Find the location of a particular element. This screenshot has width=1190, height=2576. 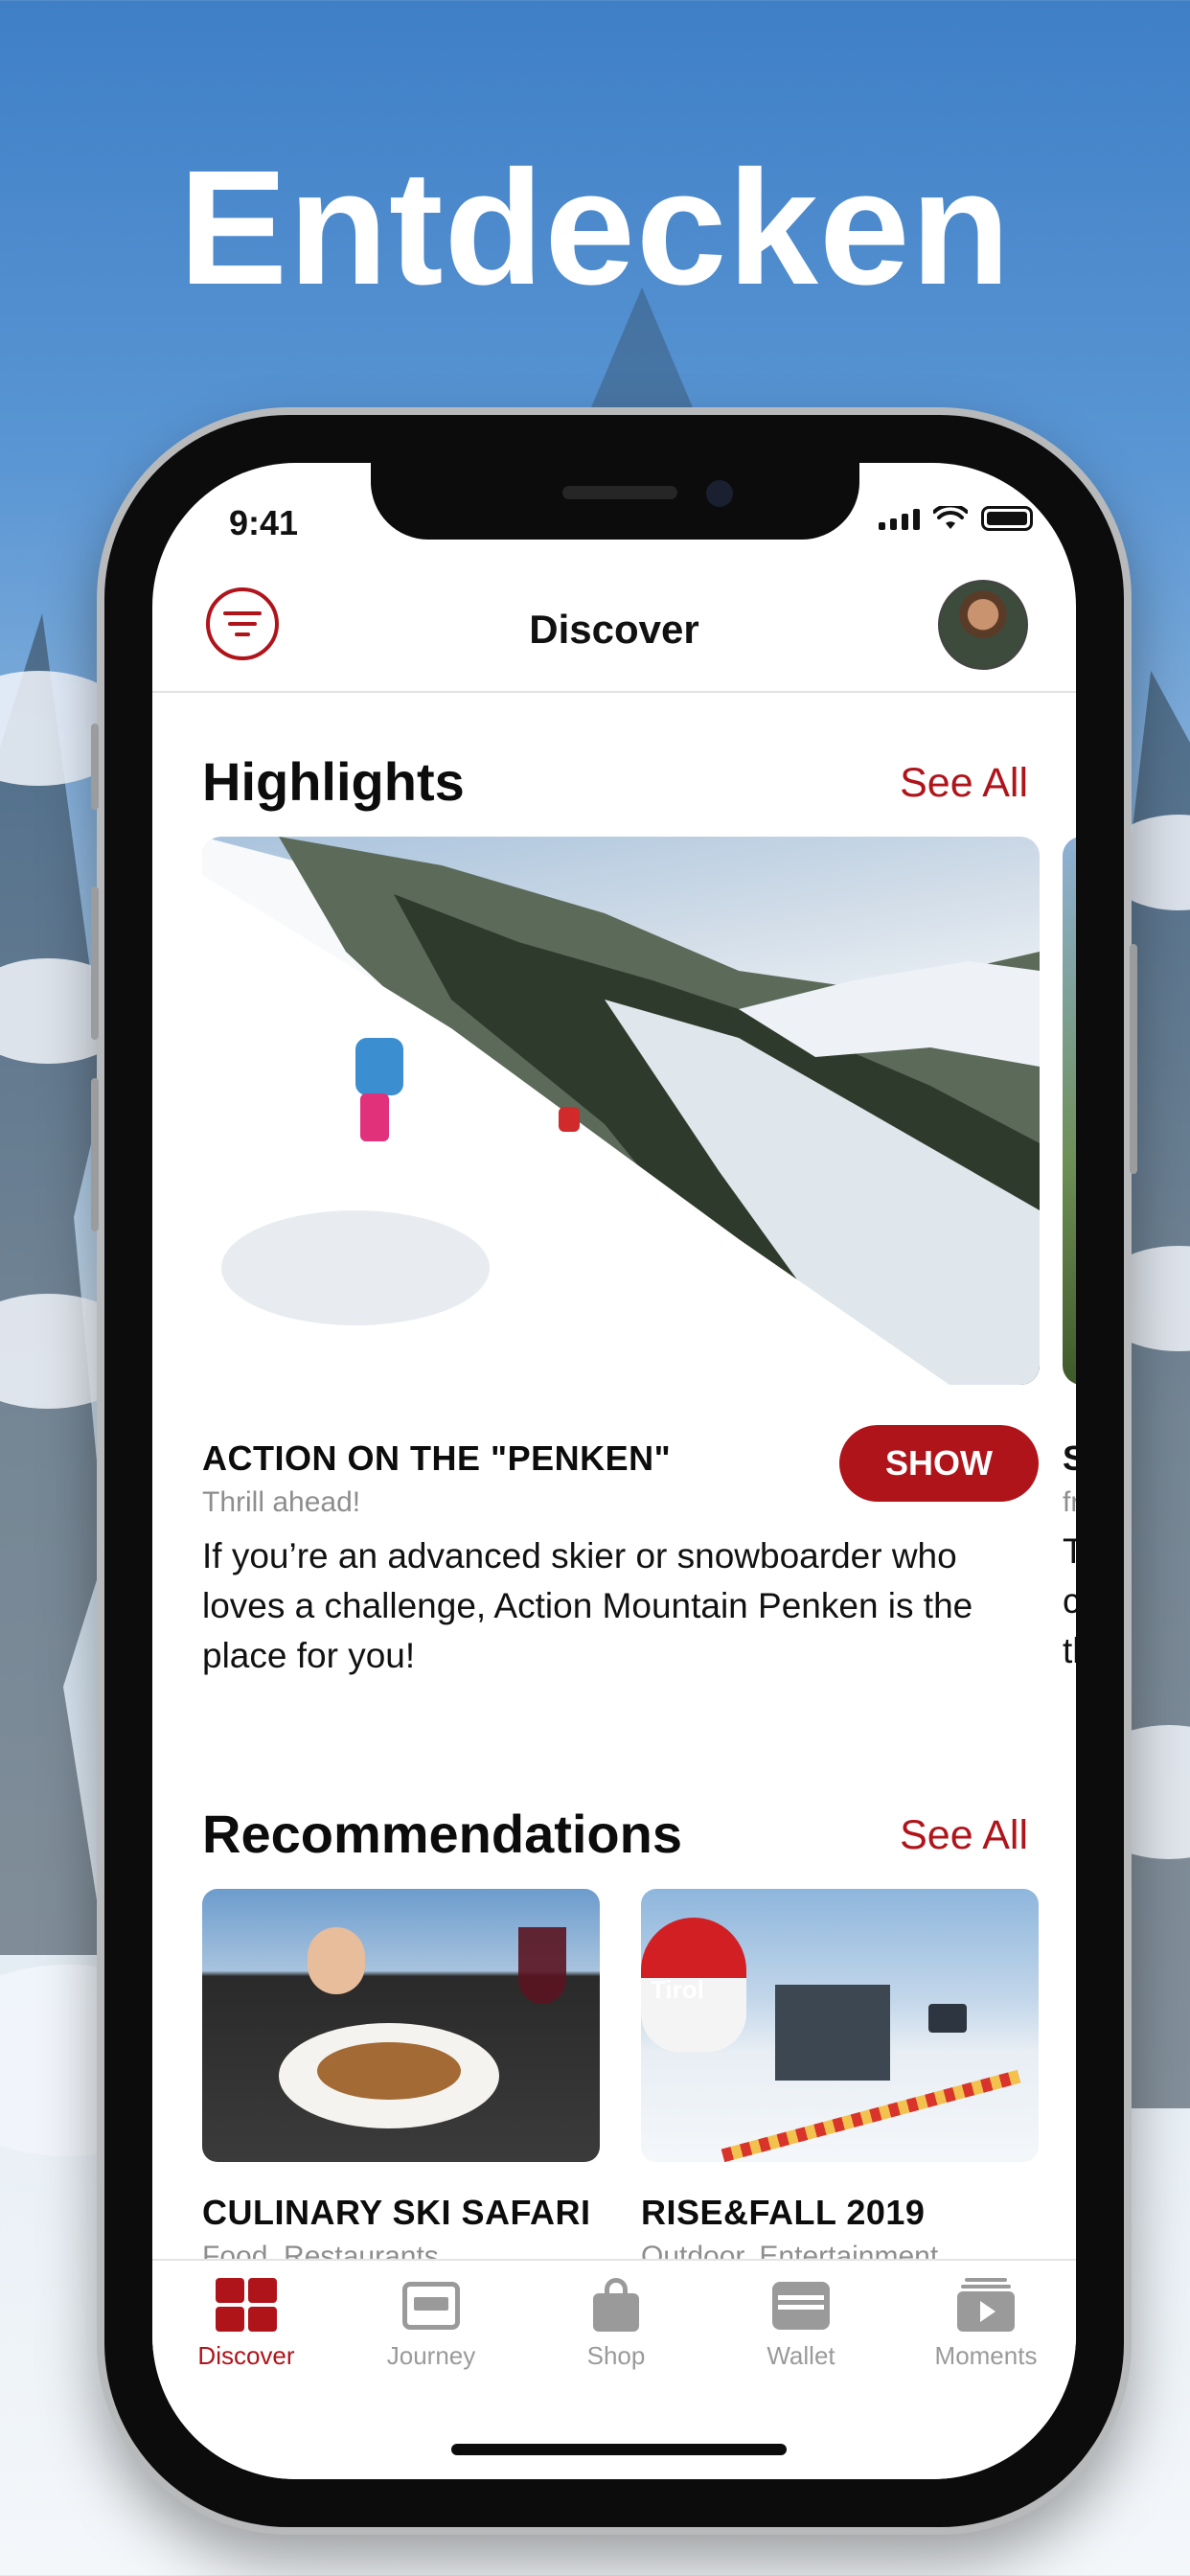

home-indicator is located at coordinates (619, 2449).